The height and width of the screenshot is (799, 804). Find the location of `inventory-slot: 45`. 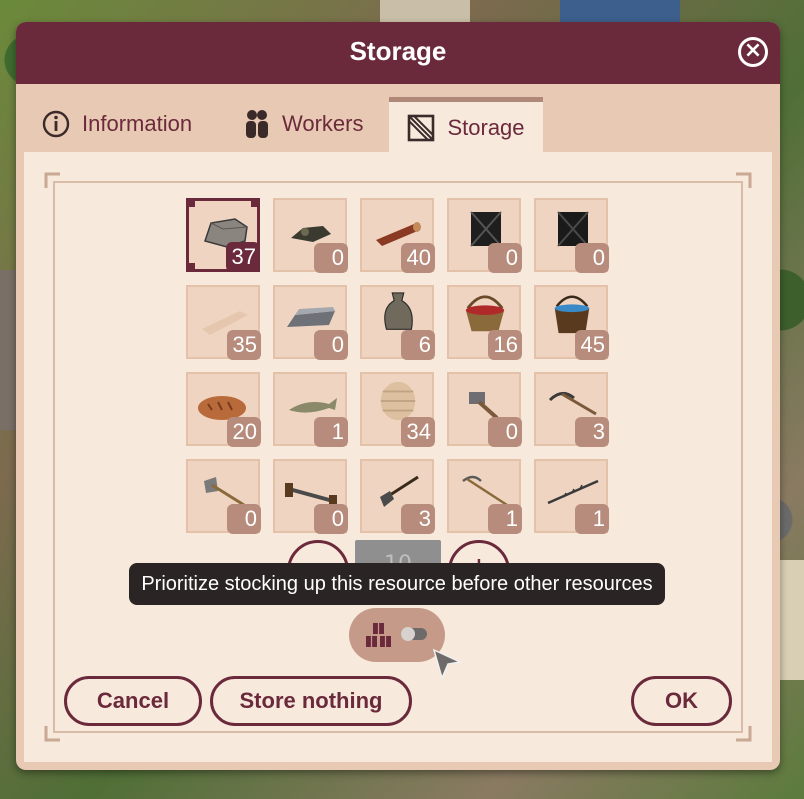

inventory-slot: 45 is located at coordinates (571, 322).